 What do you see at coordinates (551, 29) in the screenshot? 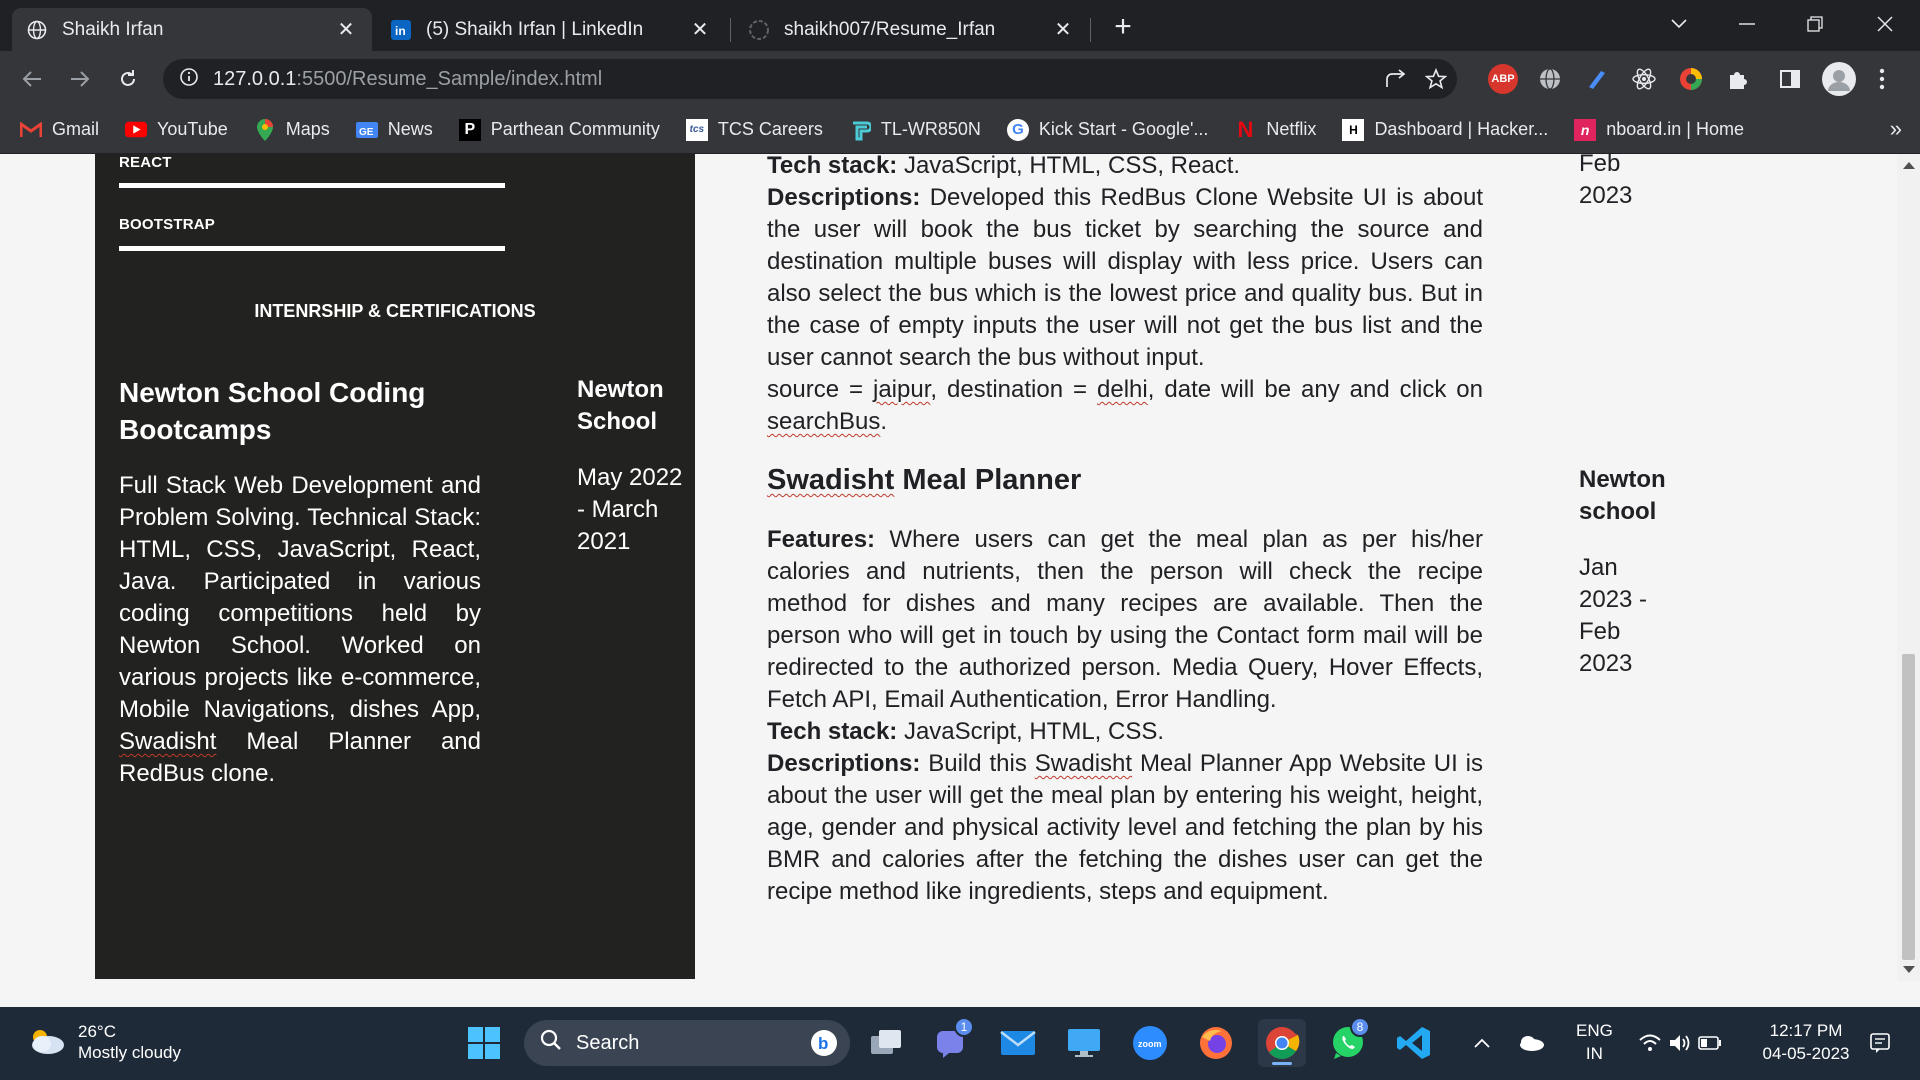
I see `tab-linkedin: in (5) Shaikh Irfan | LinkedIn ✕` at bounding box center [551, 29].